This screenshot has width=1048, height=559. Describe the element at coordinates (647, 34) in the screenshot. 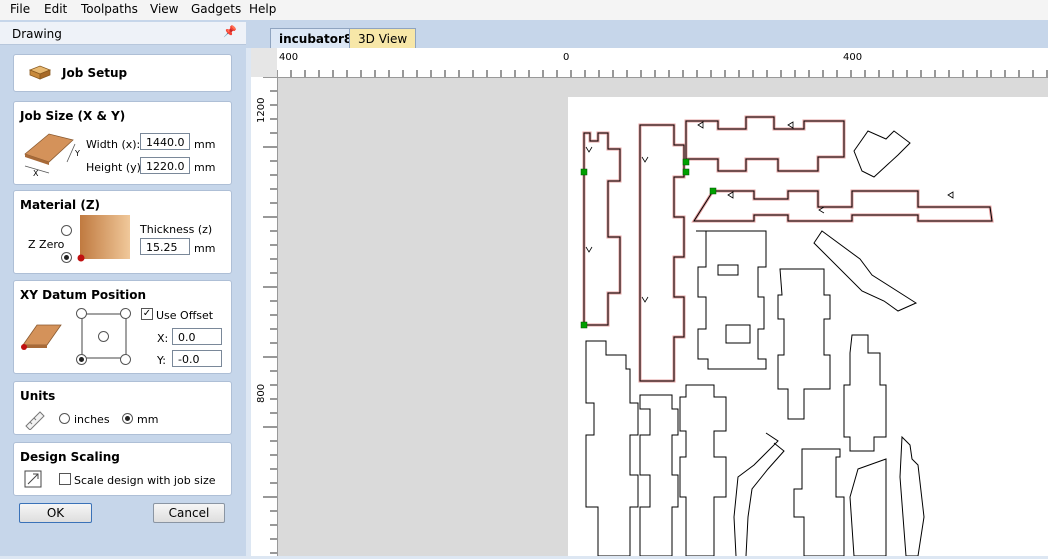

I see `document-tabs: incubator8 3D View` at that location.